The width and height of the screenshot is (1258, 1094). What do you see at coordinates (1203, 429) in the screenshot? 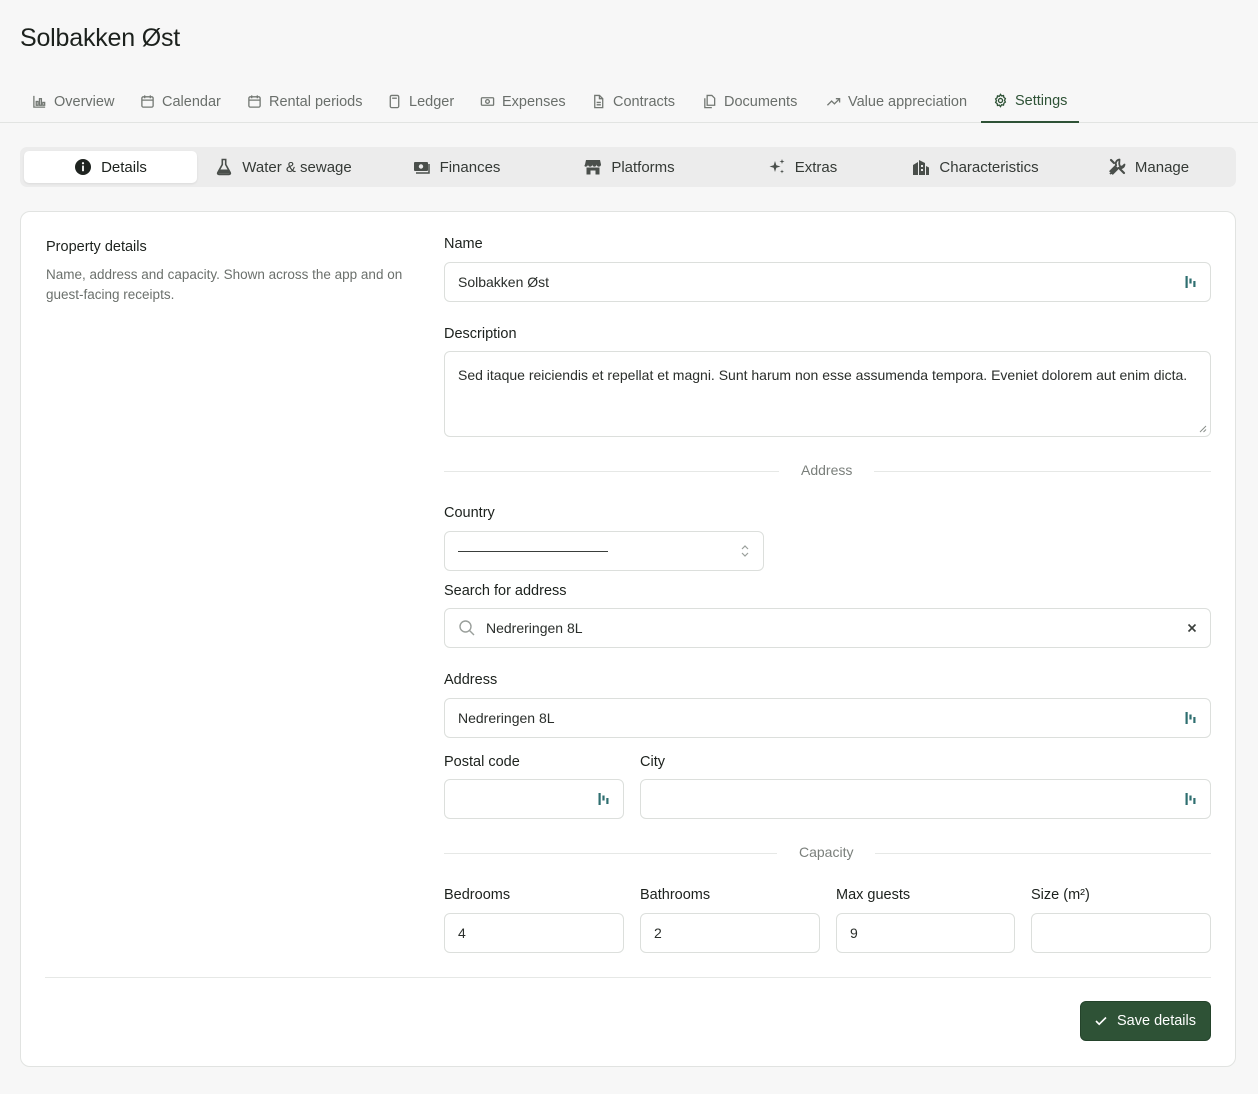
I see `resize-grip-icon` at bounding box center [1203, 429].